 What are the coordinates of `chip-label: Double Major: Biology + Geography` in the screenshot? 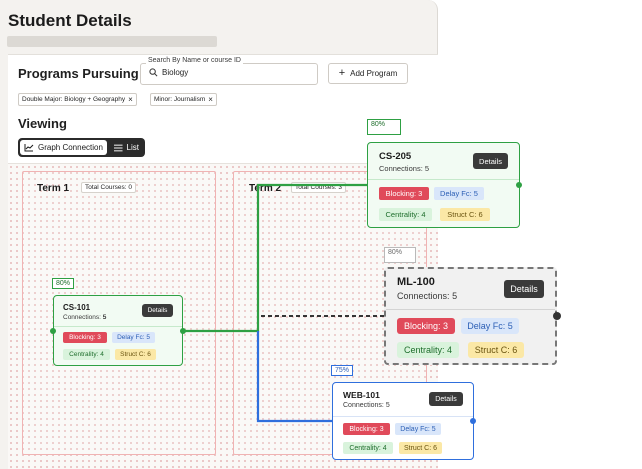 It's located at (74, 99).